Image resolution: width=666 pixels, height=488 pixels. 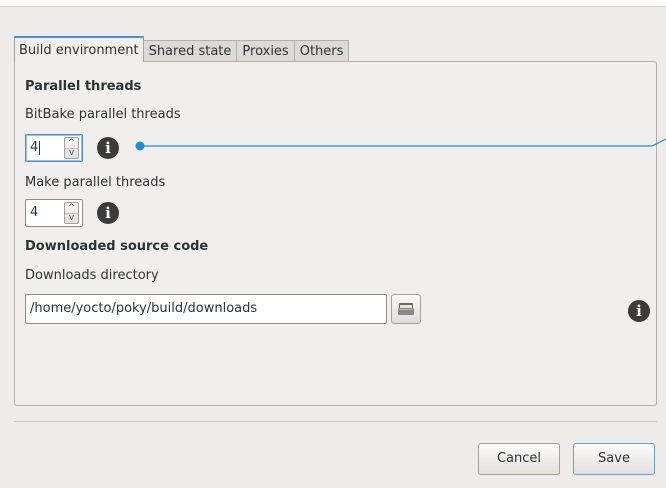 What do you see at coordinates (206, 309) in the screenshot?
I see `downloads-directory-input: /home/yocto/poky/build/downloads` at bounding box center [206, 309].